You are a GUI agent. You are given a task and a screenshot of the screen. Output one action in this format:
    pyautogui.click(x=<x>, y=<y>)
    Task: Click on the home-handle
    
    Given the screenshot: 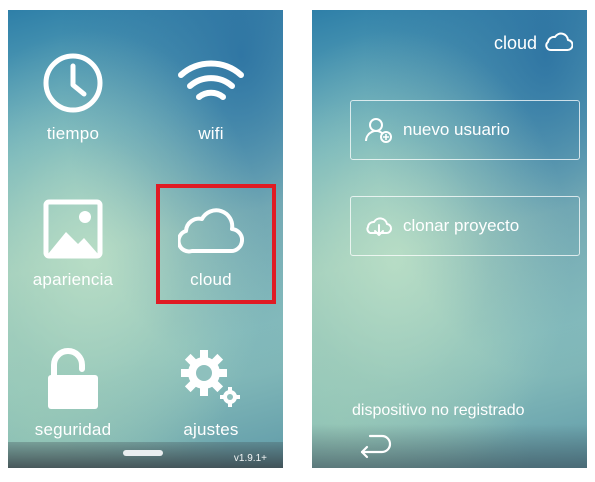 What is the action you would take?
    pyautogui.click(x=143, y=453)
    